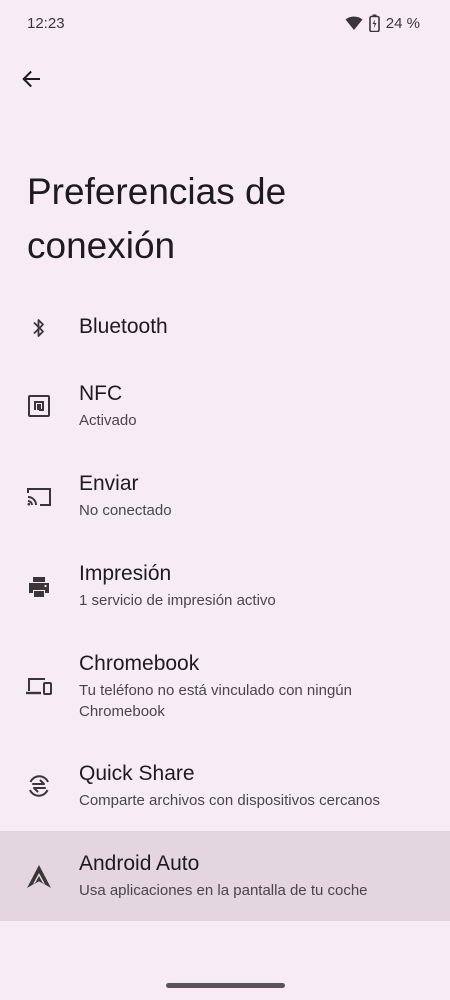 This screenshot has width=450, height=1000. Describe the element at coordinates (39, 786) in the screenshot. I see `quick-share-icon` at that location.